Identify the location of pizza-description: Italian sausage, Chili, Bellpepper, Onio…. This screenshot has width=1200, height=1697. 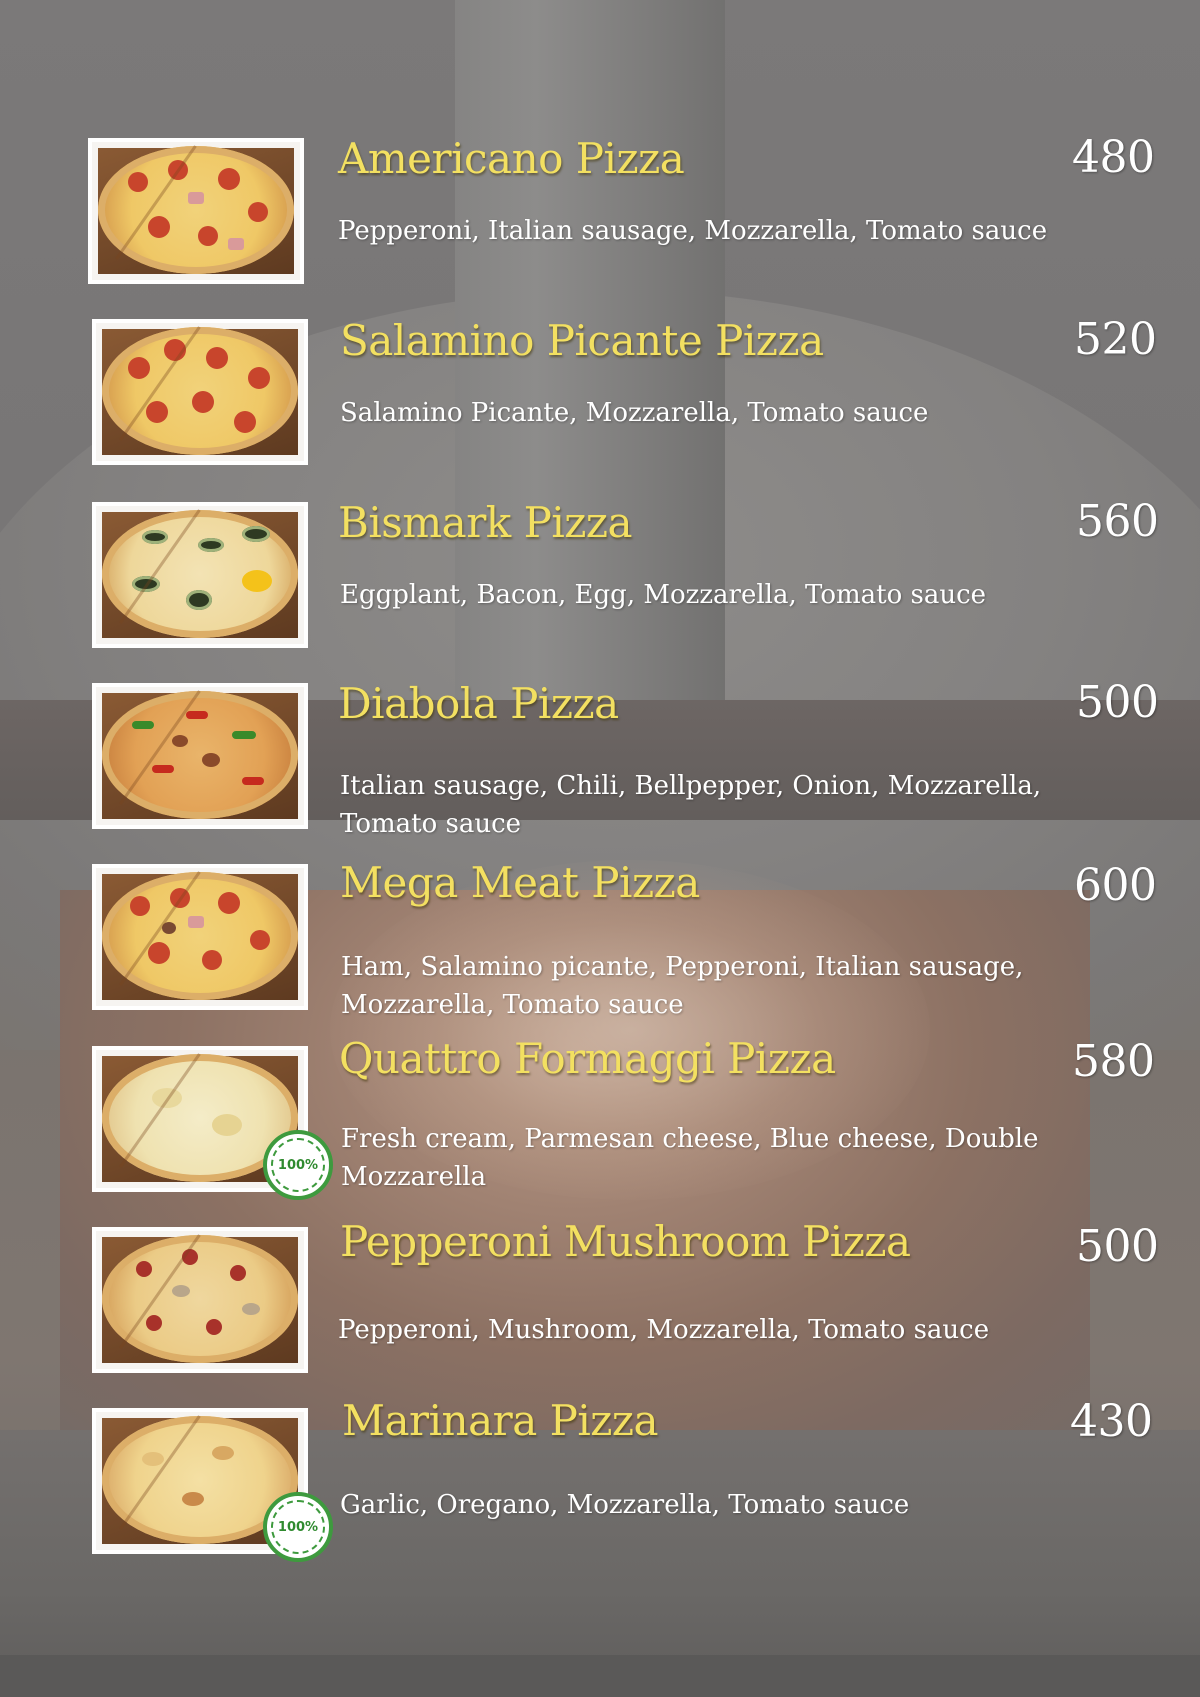
(691, 805).